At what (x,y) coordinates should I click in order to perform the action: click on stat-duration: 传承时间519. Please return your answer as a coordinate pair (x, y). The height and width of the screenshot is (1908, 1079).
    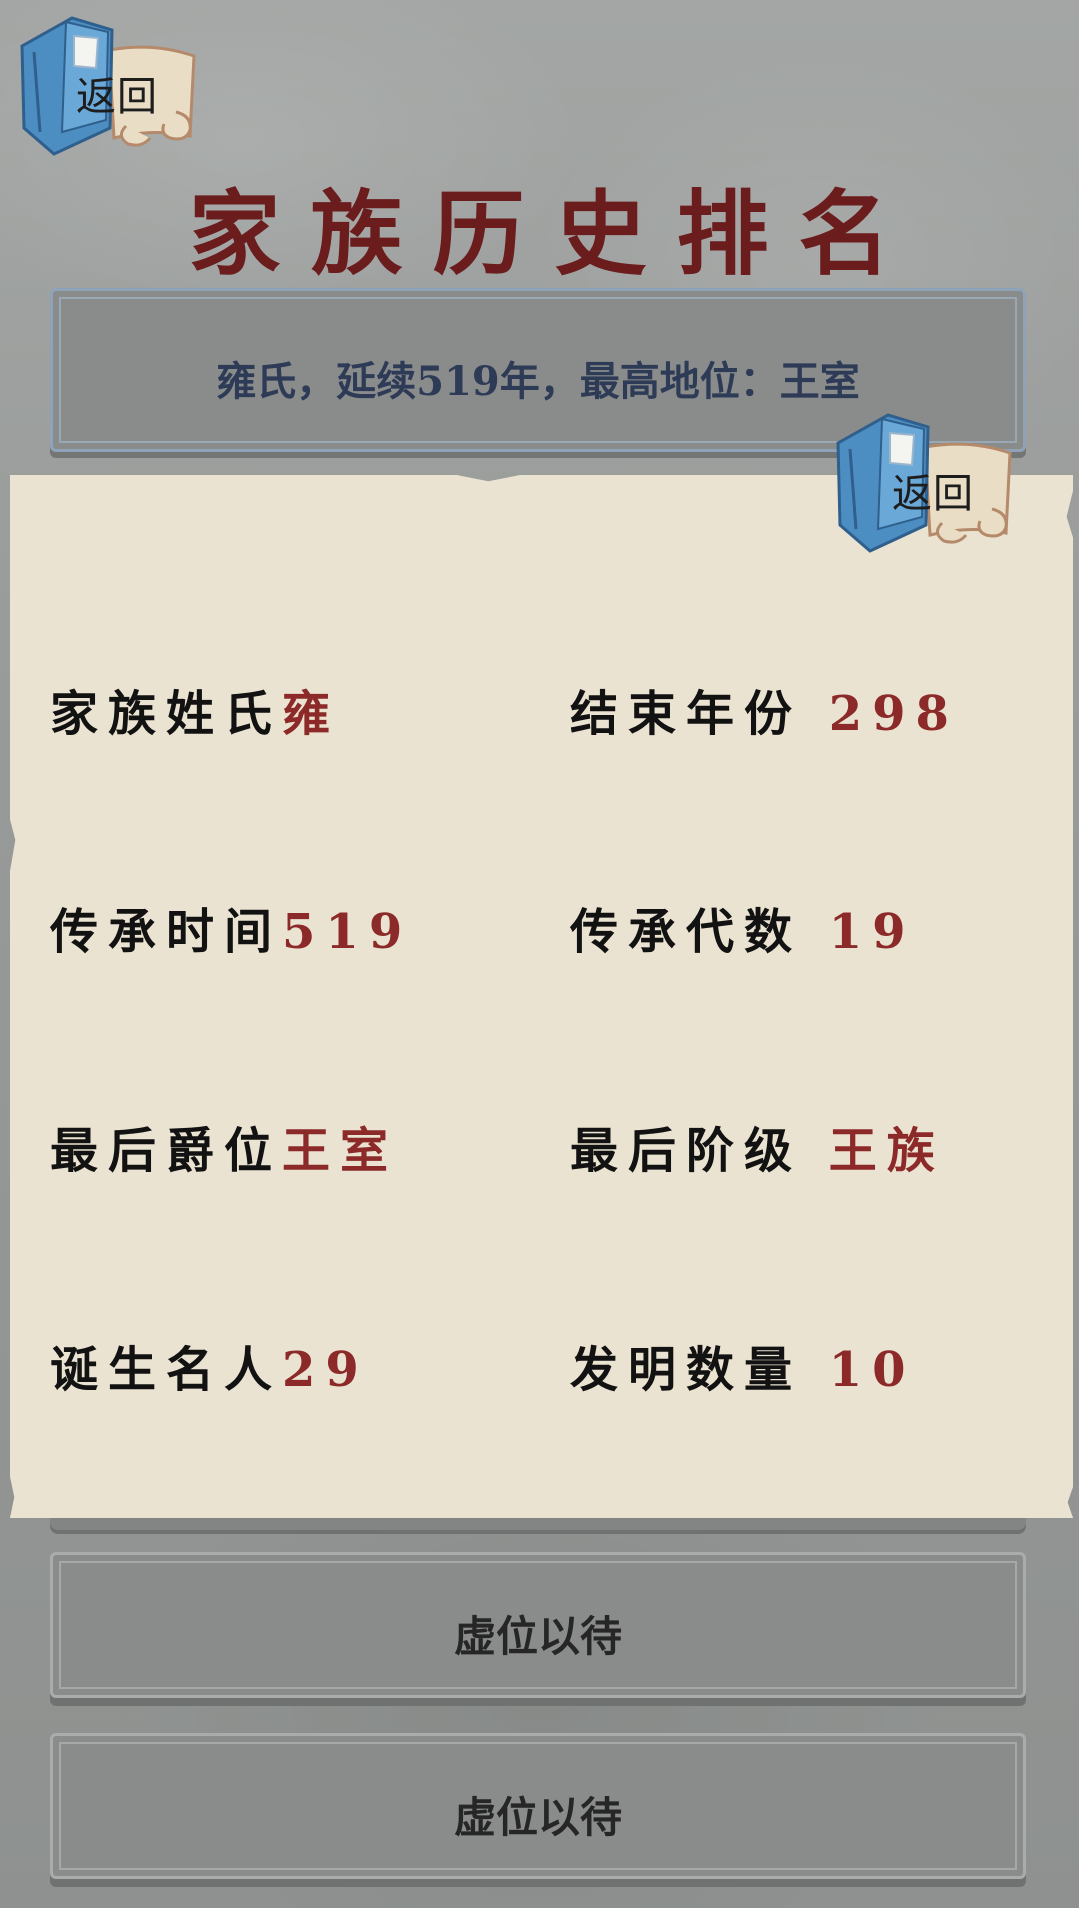
    Looking at the image, I should click on (231, 932).